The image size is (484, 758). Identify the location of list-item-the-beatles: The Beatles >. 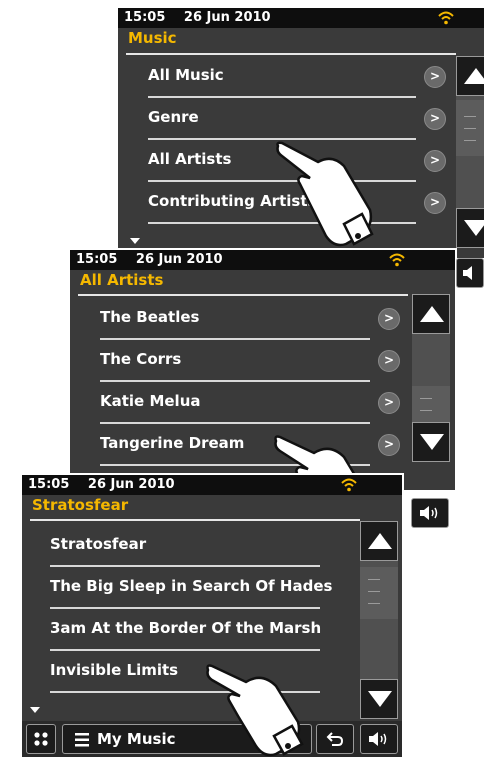
(252, 319).